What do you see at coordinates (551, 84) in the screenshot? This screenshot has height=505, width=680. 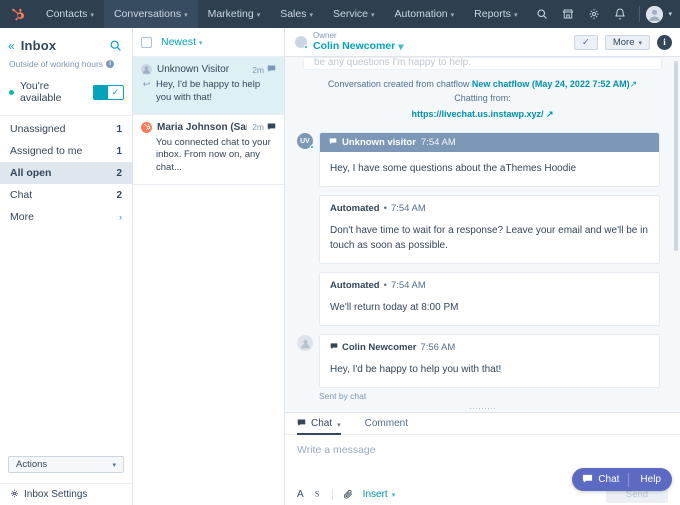 I see `chatflow-link: New chatflow (May 24, 2022 7:52 AM)` at bounding box center [551, 84].